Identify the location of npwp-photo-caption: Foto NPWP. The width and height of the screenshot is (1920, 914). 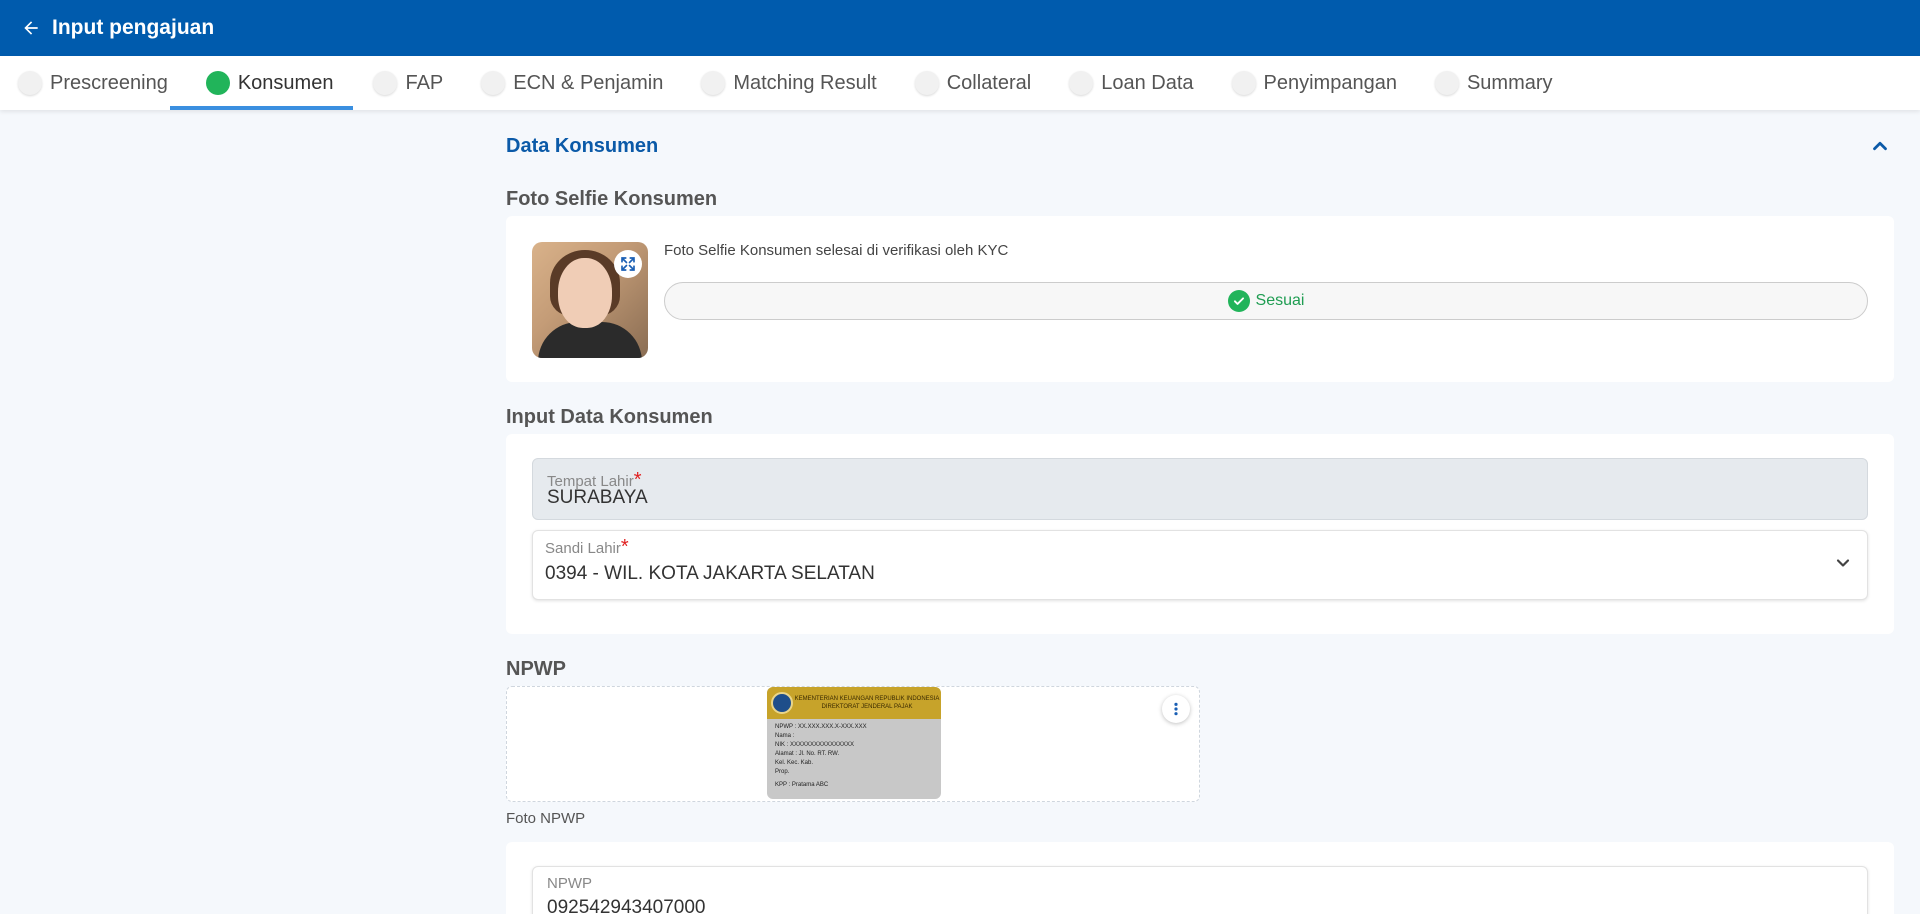
(546, 818).